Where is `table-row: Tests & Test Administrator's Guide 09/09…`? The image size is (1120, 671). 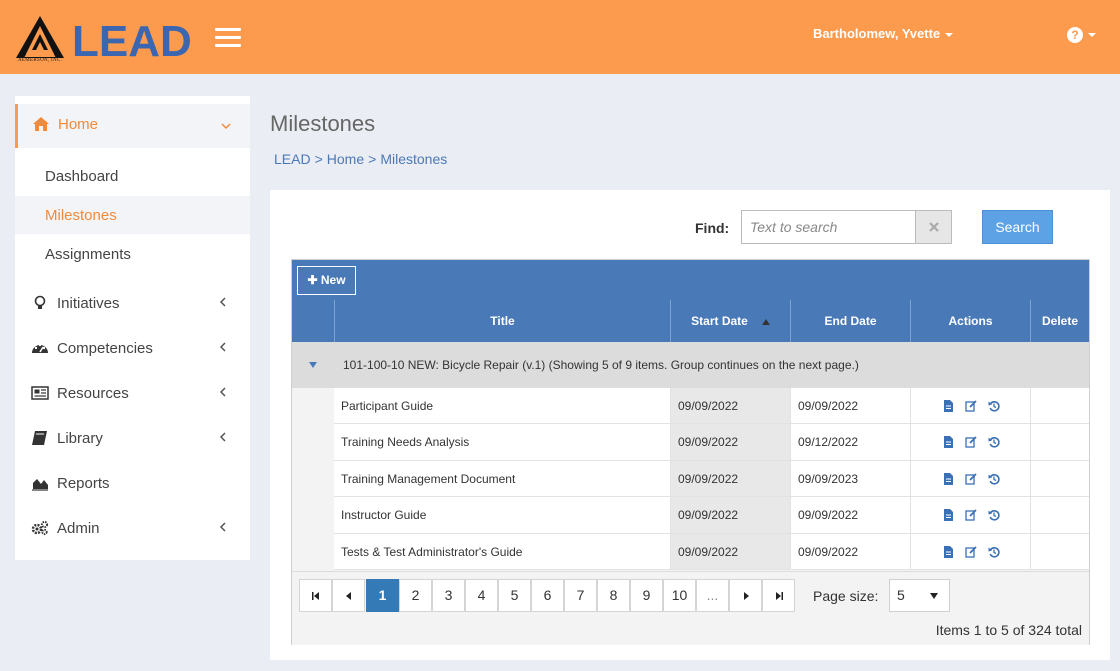
table-row: Tests & Test Administrator's Guide 09/09… is located at coordinates (711, 551).